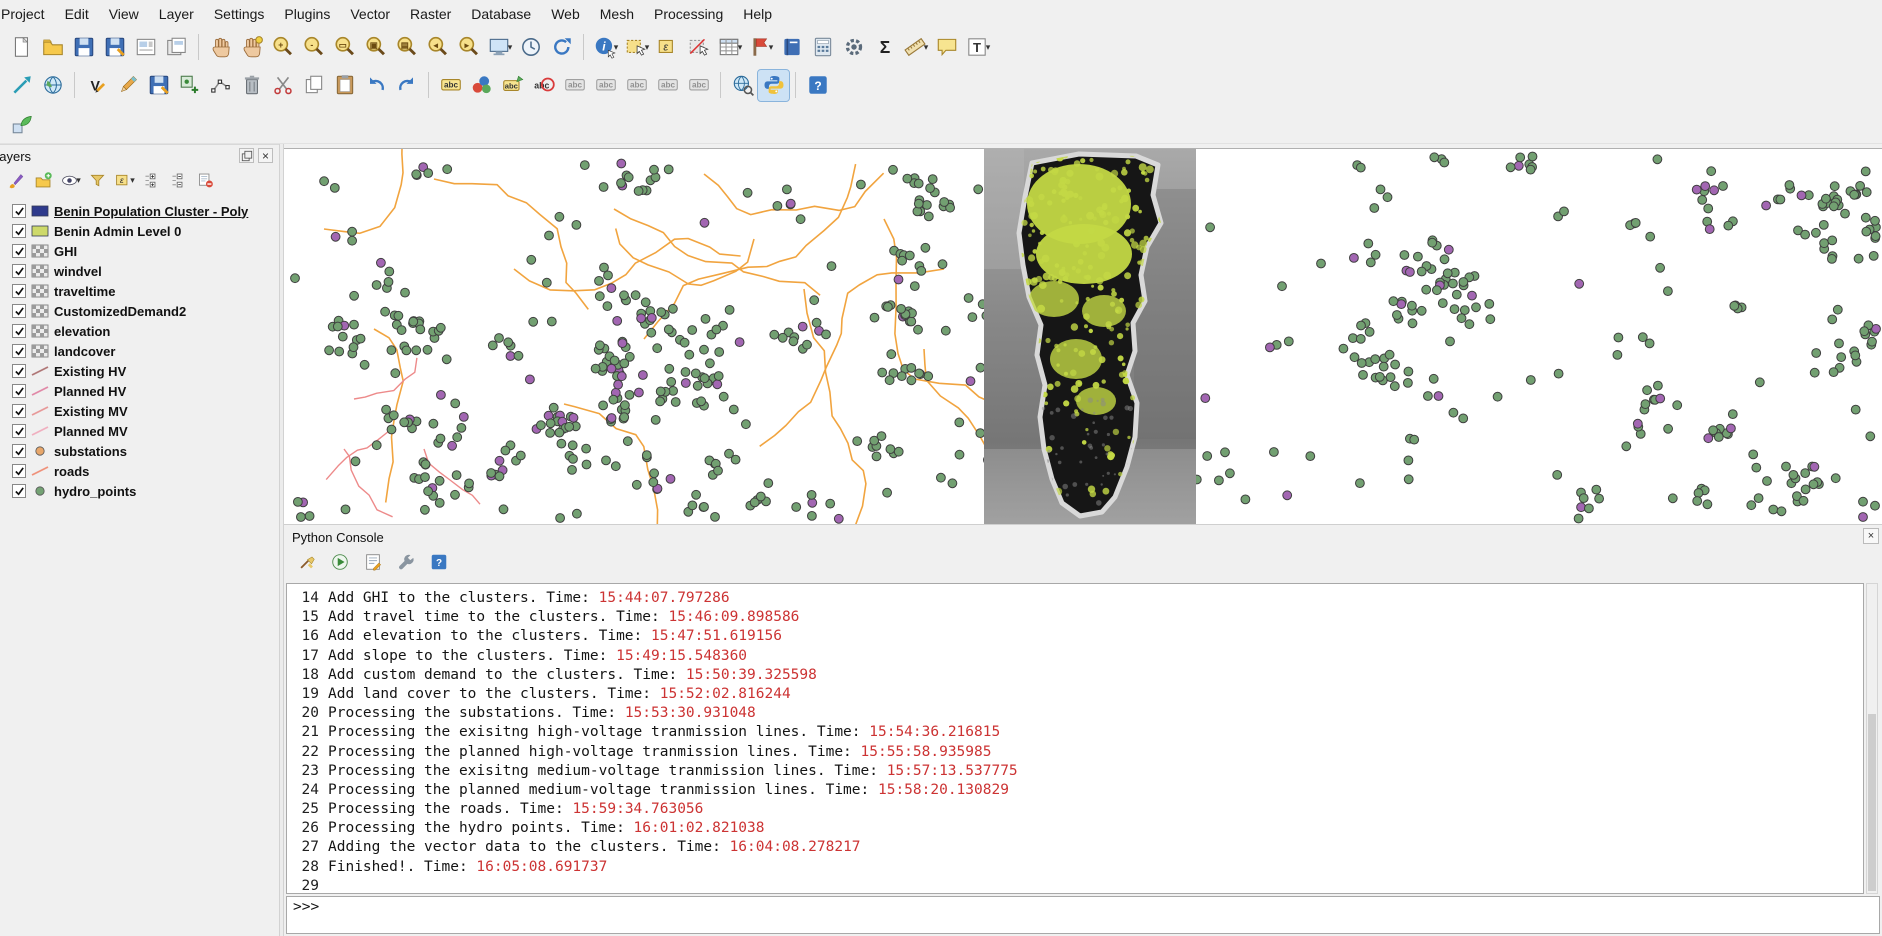  Describe the element at coordinates (97, 180) in the screenshot. I see `filter-legend-button` at that location.